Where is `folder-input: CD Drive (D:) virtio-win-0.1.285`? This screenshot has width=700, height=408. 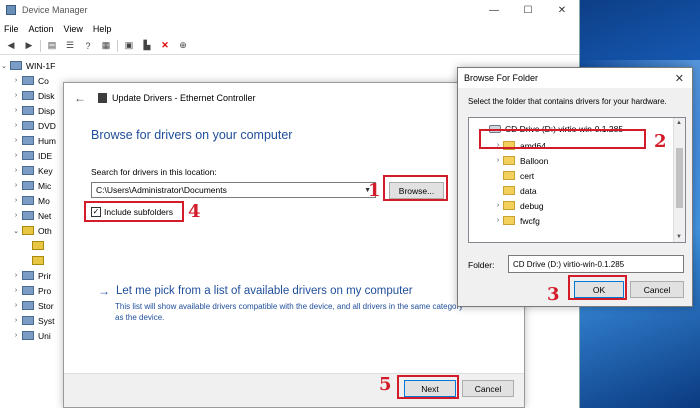
folder-input: CD Drive (D:) virtio-win-0.1.285 is located at coordinates (596, 264).